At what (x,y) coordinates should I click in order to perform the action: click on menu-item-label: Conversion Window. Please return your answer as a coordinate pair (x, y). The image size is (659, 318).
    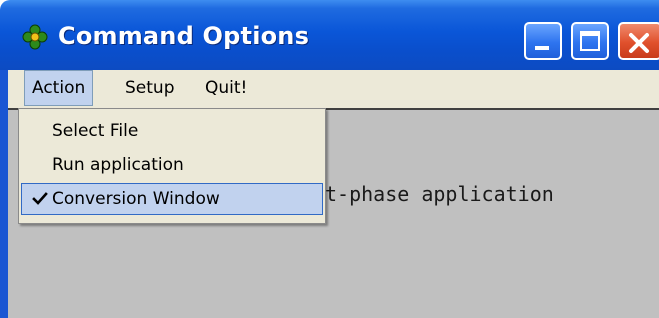
    Looking at the image, I should click on (136, 199).